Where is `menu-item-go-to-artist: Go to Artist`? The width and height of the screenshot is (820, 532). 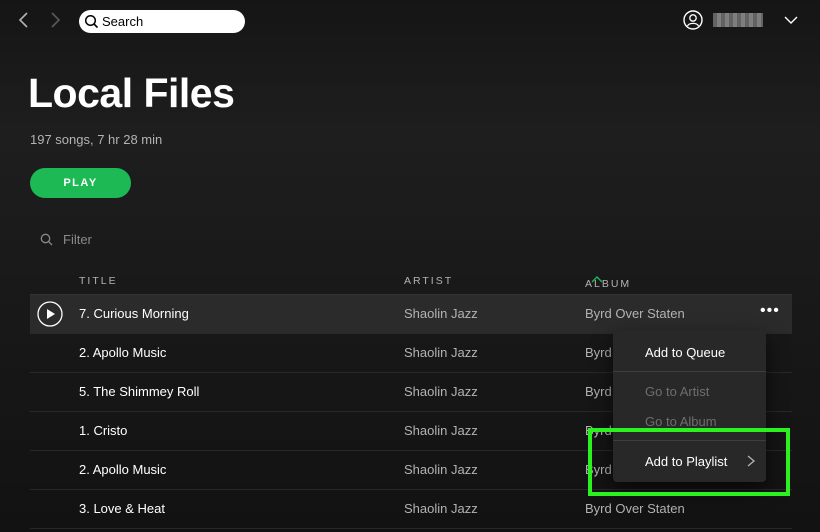
menu-item-go-to-artist: Go to Artist is located at coordinates (677, 391).